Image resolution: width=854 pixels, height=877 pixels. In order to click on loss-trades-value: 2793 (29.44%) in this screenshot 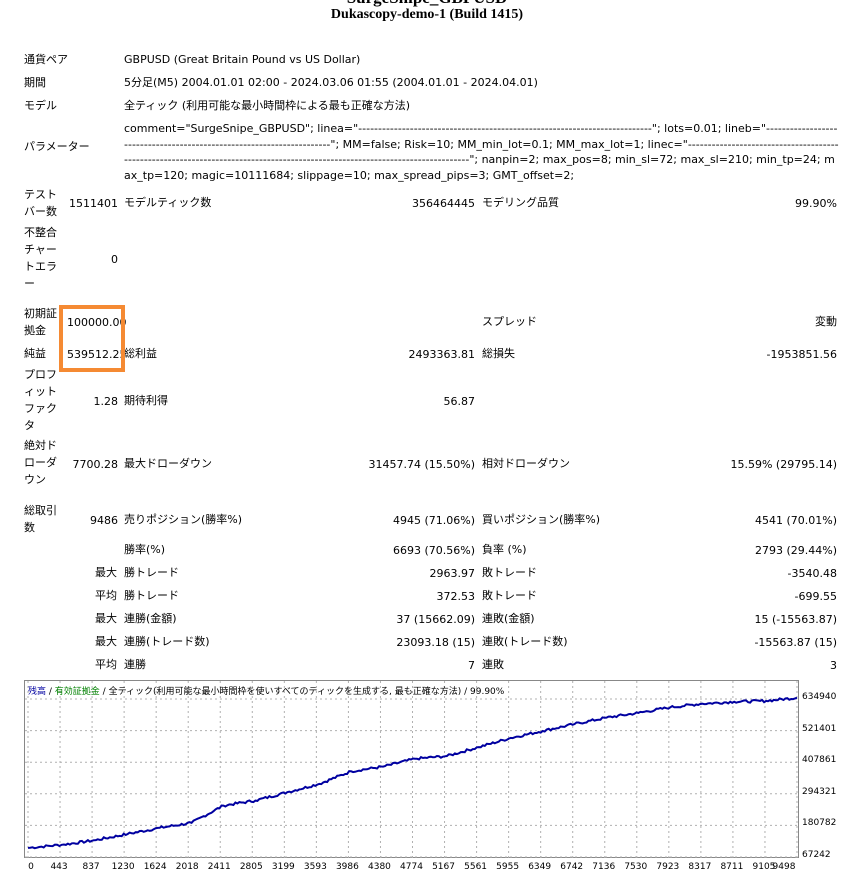, I will do `click(795, 550)`.